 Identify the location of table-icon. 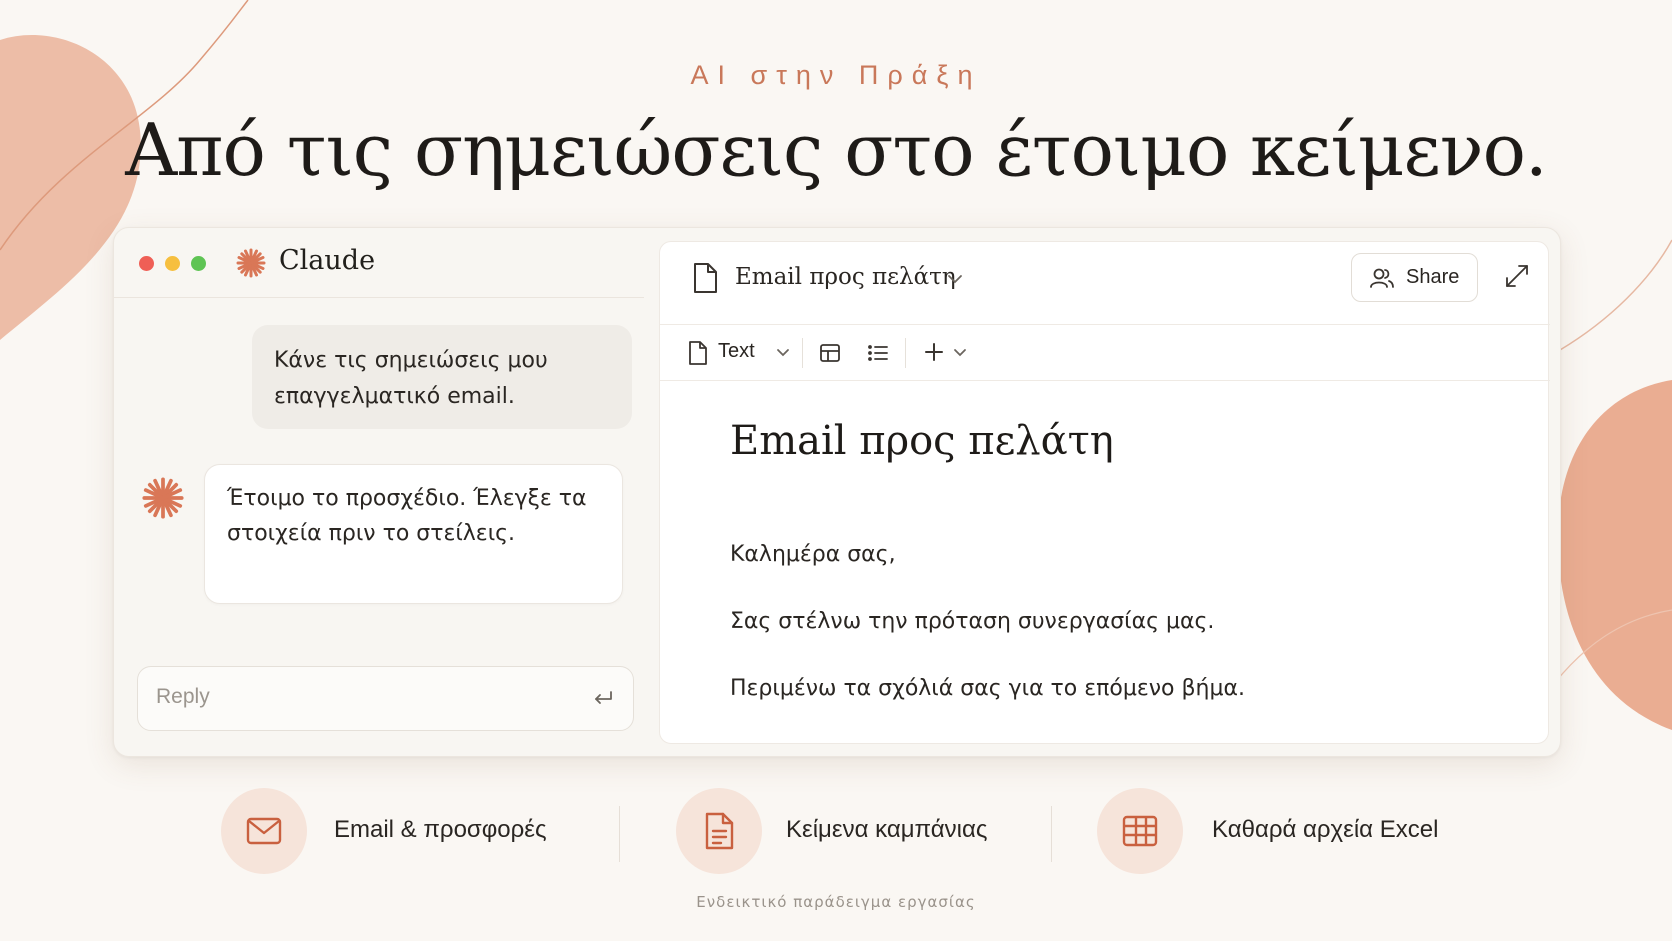
(830, 353).